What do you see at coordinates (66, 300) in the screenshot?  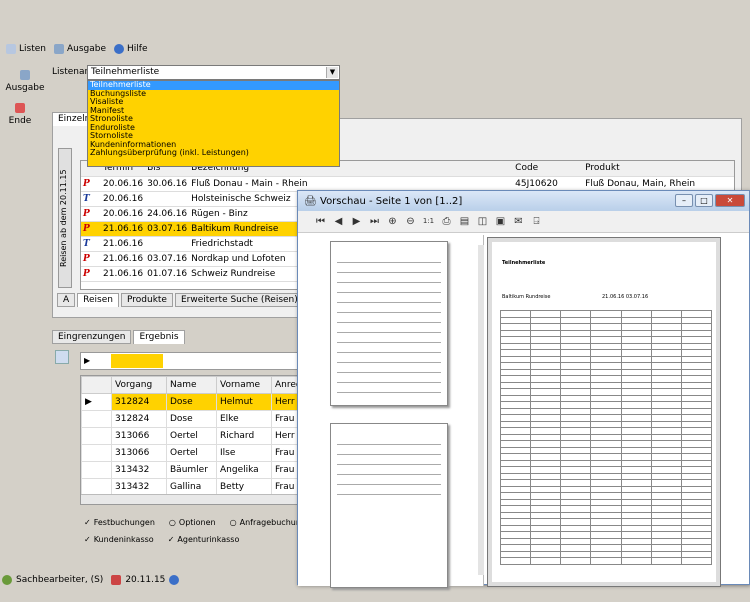 I see `tab-a: A` at bounding box center [66, 300].